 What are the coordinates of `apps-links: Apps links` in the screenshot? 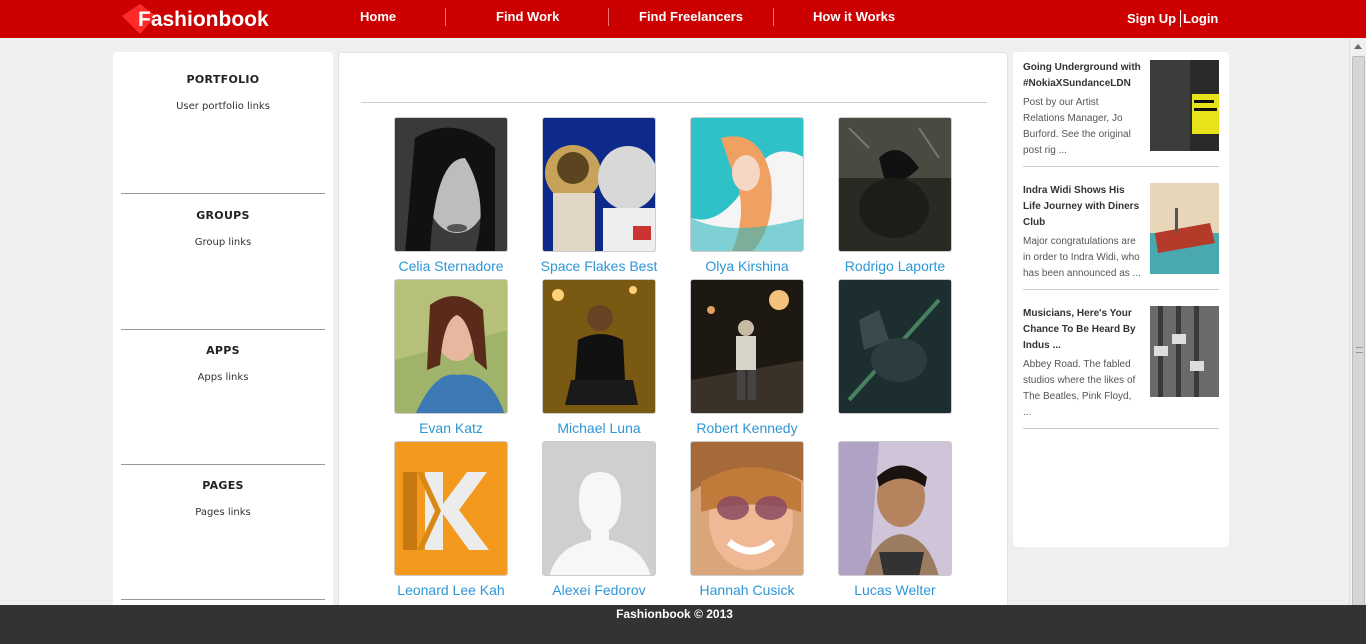 It's located at (223, 377).